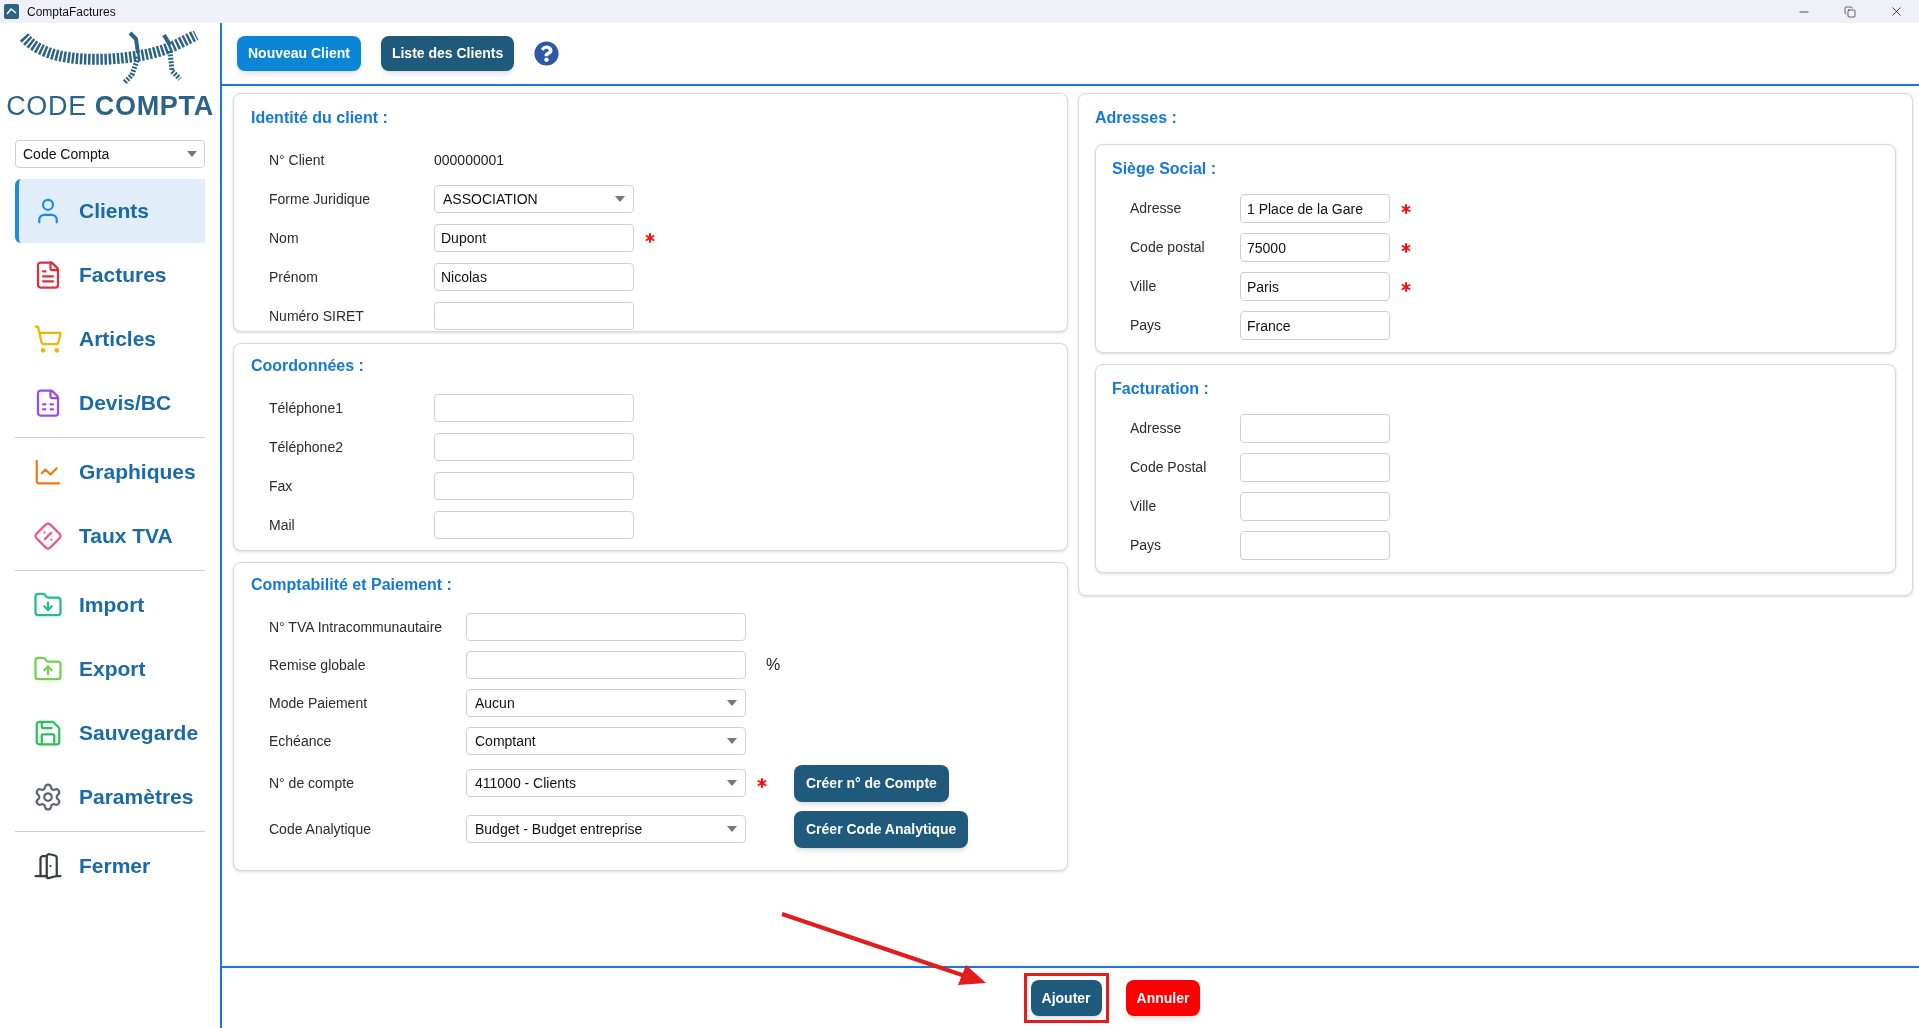 This screenshot has height=1028, width=1919. Describe the element at coordinates (1165, 169) in the screenshot. I see `section-heading: Siège Social :` at that location.